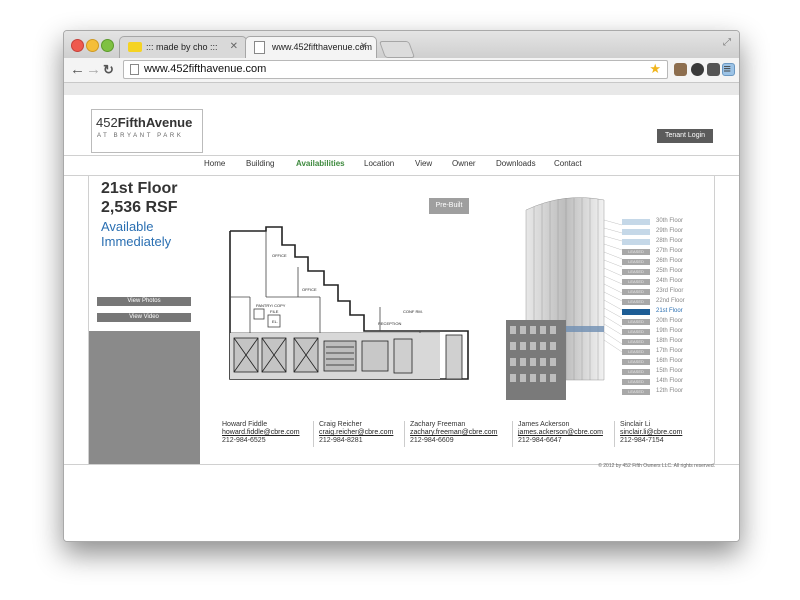 The width and height of the screenshot is (800, 600). Describe the element at coordinates (655, 69) in the screenshot. I see `bookmark-star-icon: ★` at that location.